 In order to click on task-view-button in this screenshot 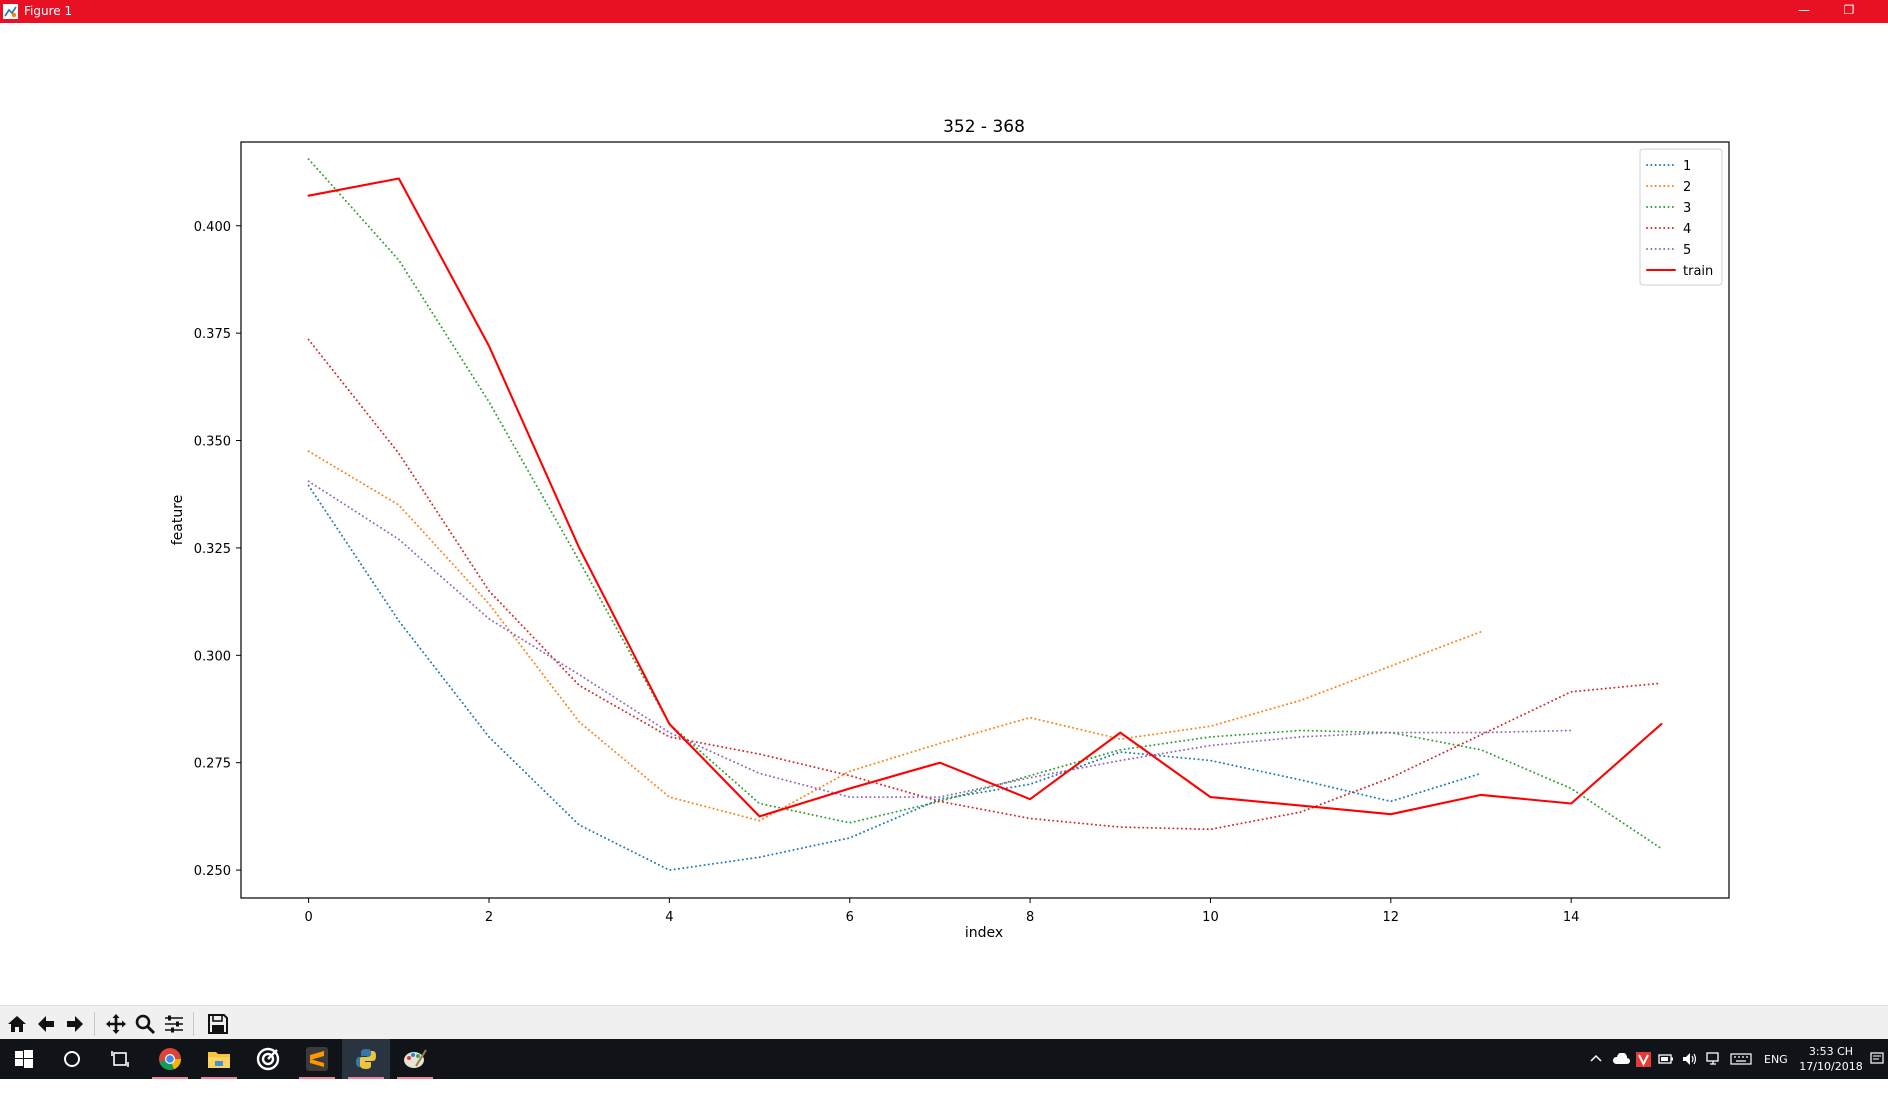, I will do `click(120, 1059)`.